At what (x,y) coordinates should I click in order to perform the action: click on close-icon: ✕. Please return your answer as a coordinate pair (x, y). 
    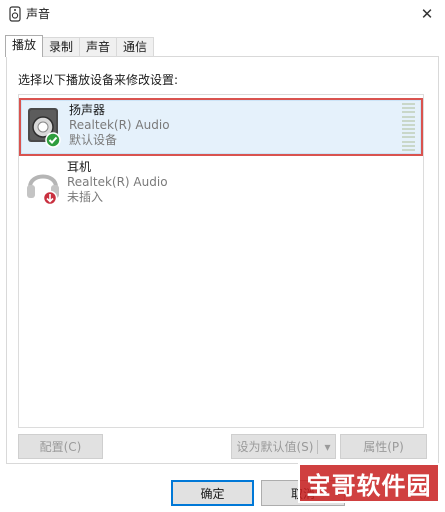
    Looking at the image, I should click on (427, 14).